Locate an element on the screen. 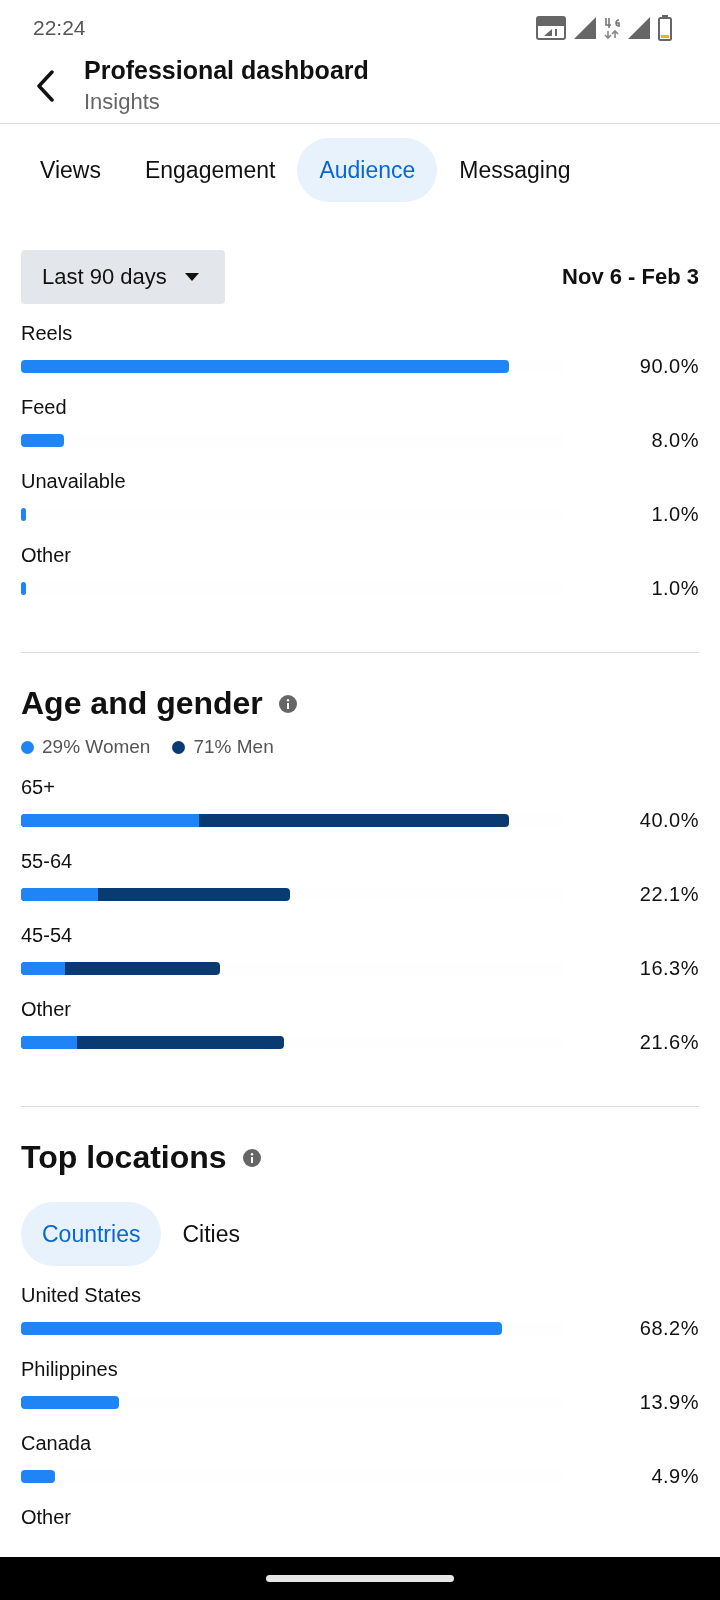 The height and width of the screenshot is (1600, 720). tab: Engagement is located at coordinates (210, 170).